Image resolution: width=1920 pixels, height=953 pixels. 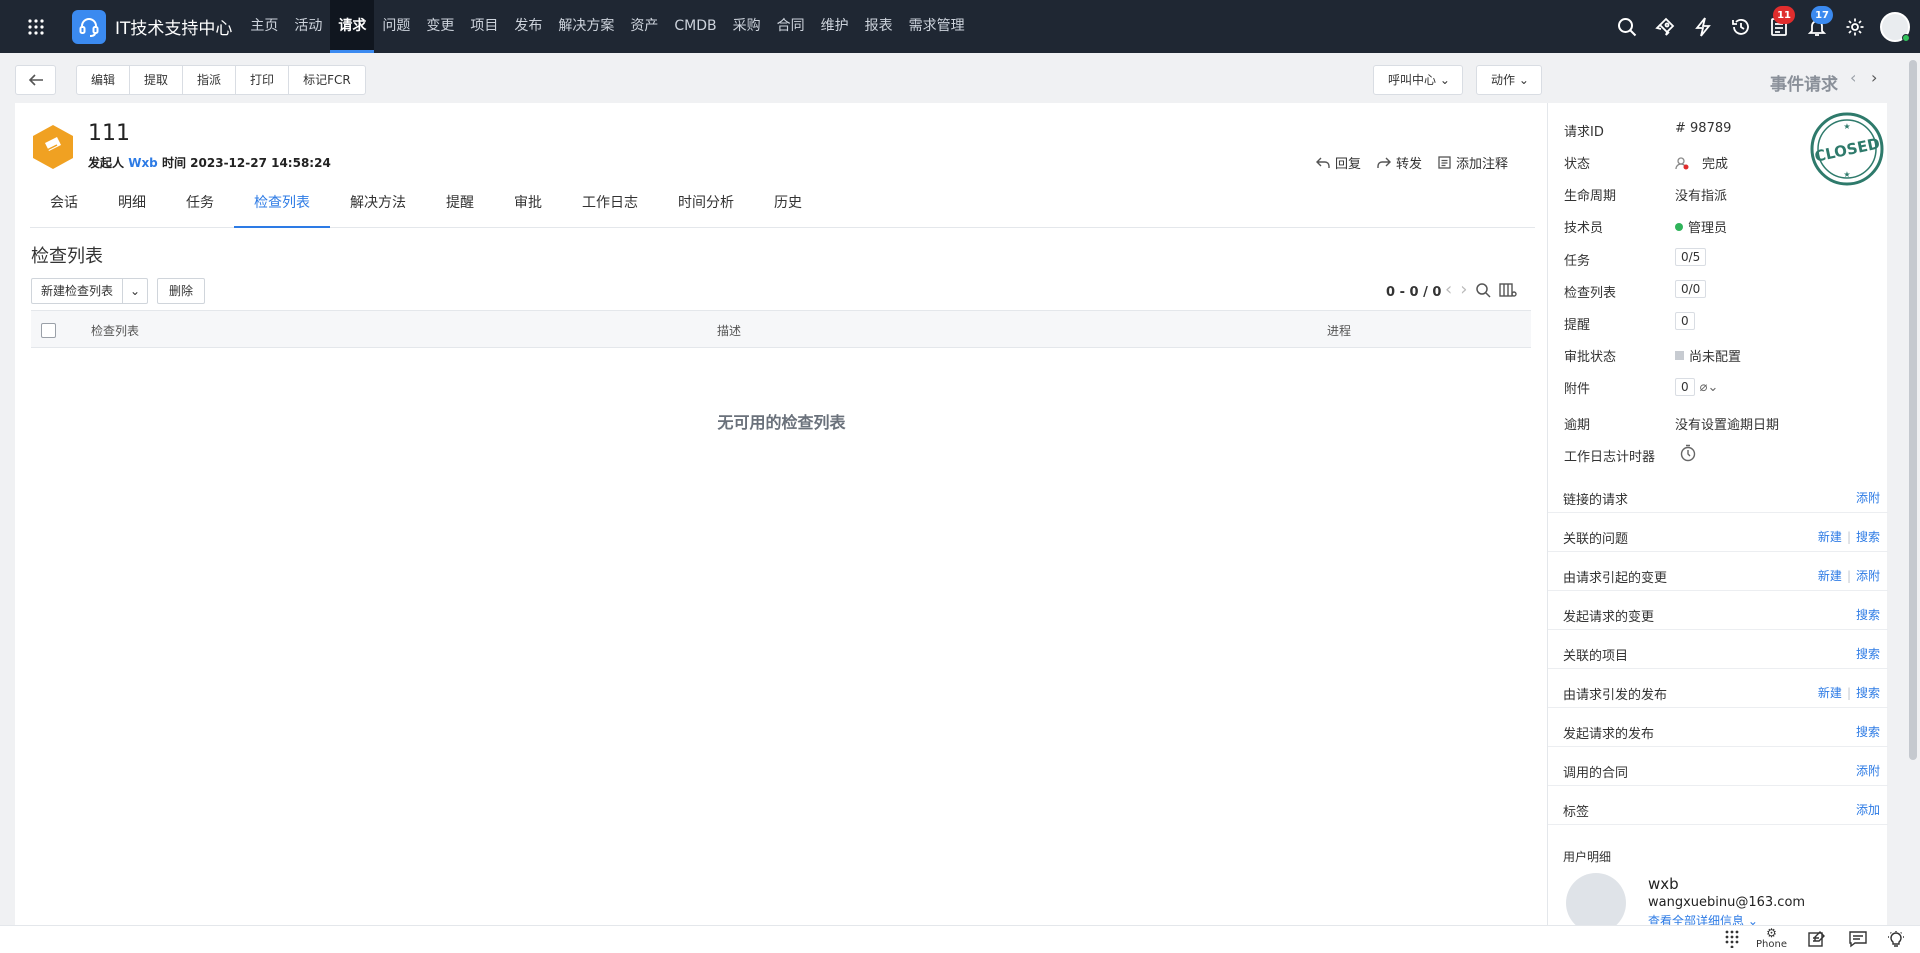 I want to click on actions-dropdown: 动作 ⌄, so click(x=1509, y=80).